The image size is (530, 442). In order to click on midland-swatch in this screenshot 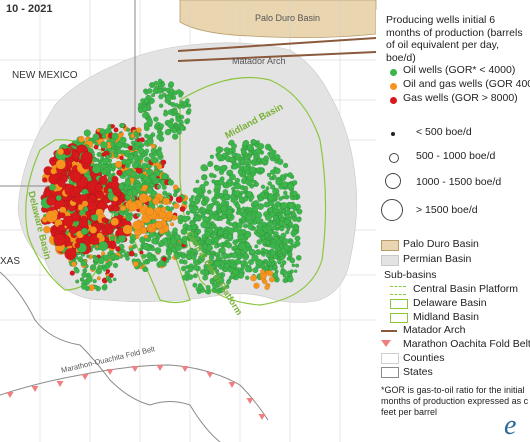, I will do `click(399, 318)`.